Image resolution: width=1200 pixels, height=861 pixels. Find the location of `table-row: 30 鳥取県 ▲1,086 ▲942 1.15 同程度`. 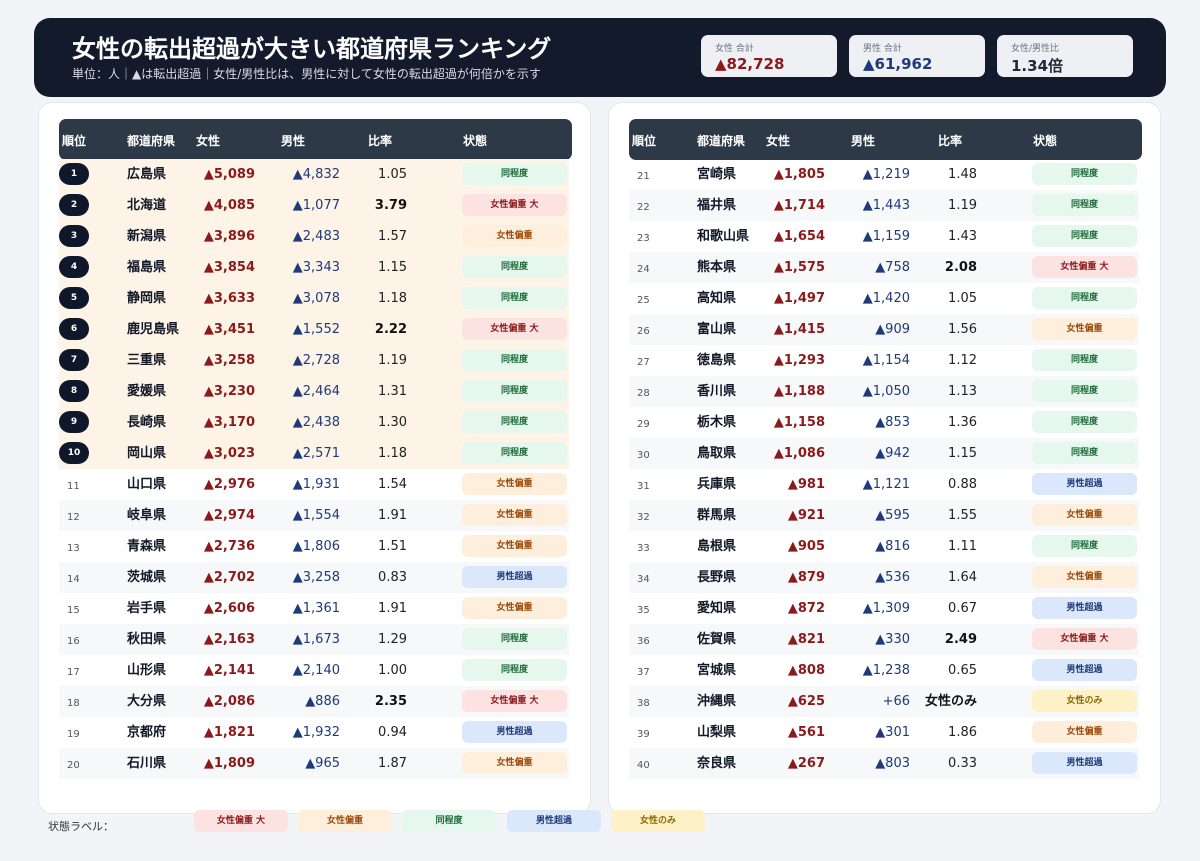

table-row: 30 鳥取県 ▲1,086 ▲942 1.15 同程度 is located at coordinates (884, 453).